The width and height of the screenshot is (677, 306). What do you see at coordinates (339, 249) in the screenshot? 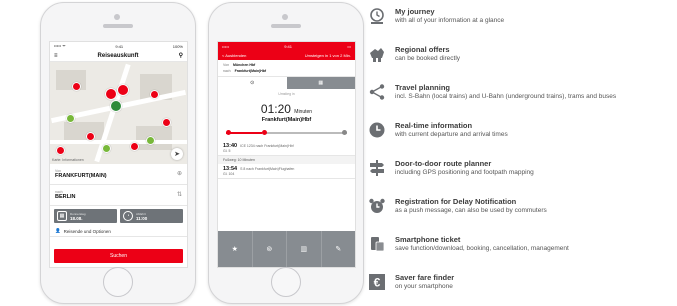
I see `toolbar-share-icon: ✎` at bounding box center [339, 249].